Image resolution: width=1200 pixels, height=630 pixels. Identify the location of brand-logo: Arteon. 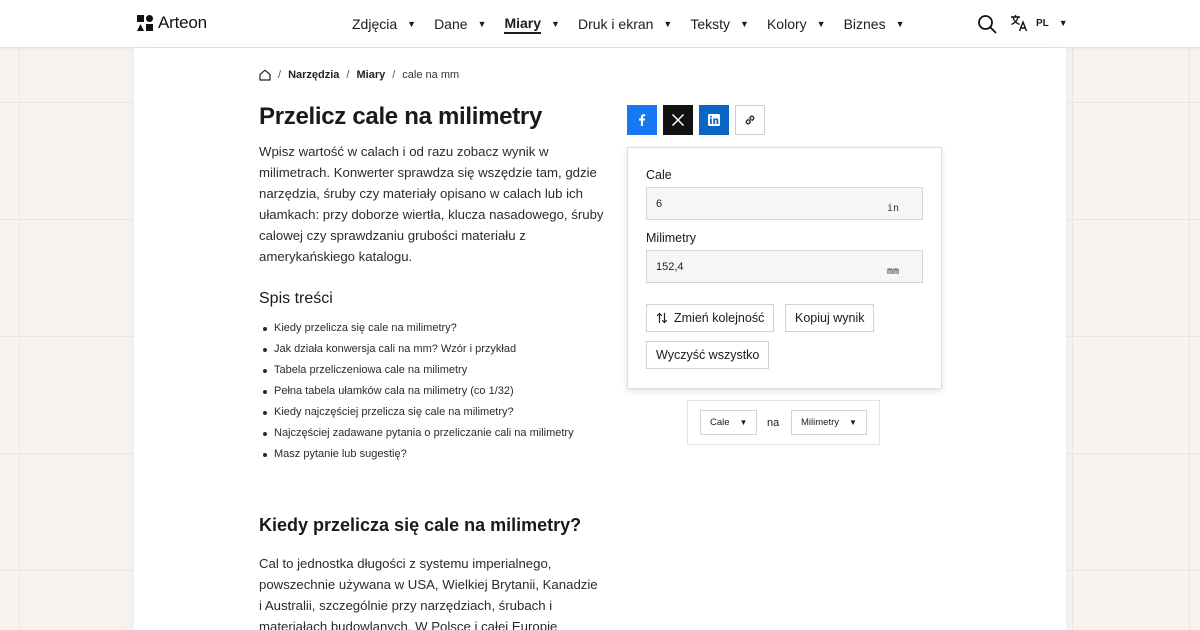
(172, 23).